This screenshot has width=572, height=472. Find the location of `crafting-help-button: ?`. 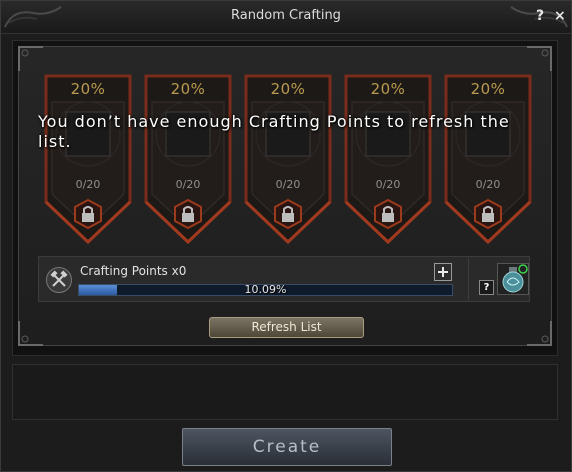

crafting-help-button: ? is located at coordinates (486, 287).